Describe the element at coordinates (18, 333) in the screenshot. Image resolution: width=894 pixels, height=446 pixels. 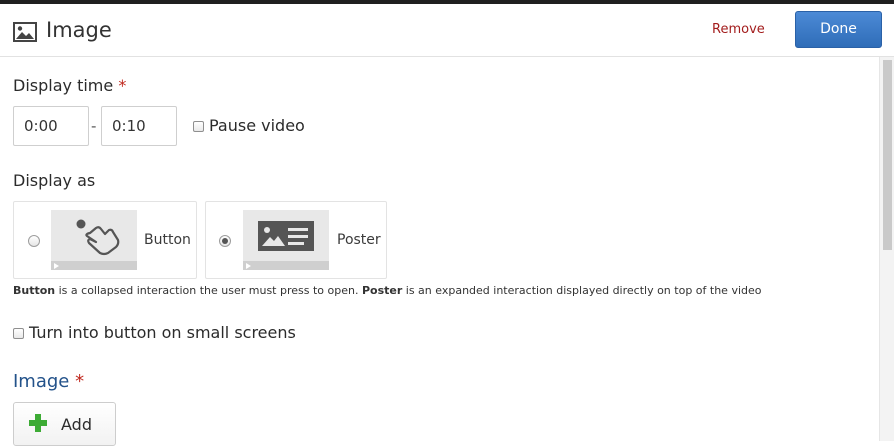
I see `small-screens-checkbox` at that location.